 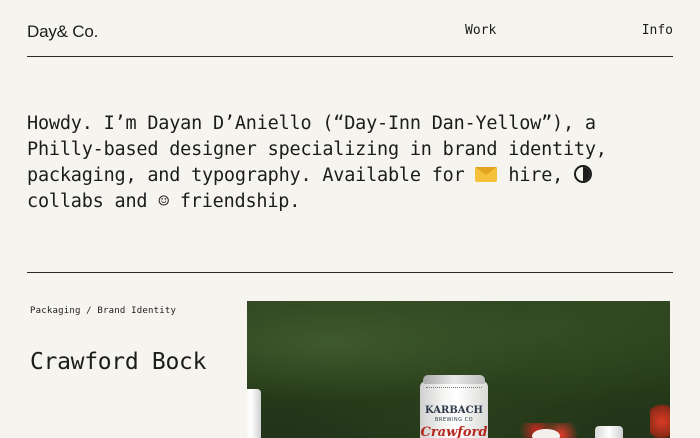 I want to click on intro-text-part3: collabs and, so click(x=93, y=201).